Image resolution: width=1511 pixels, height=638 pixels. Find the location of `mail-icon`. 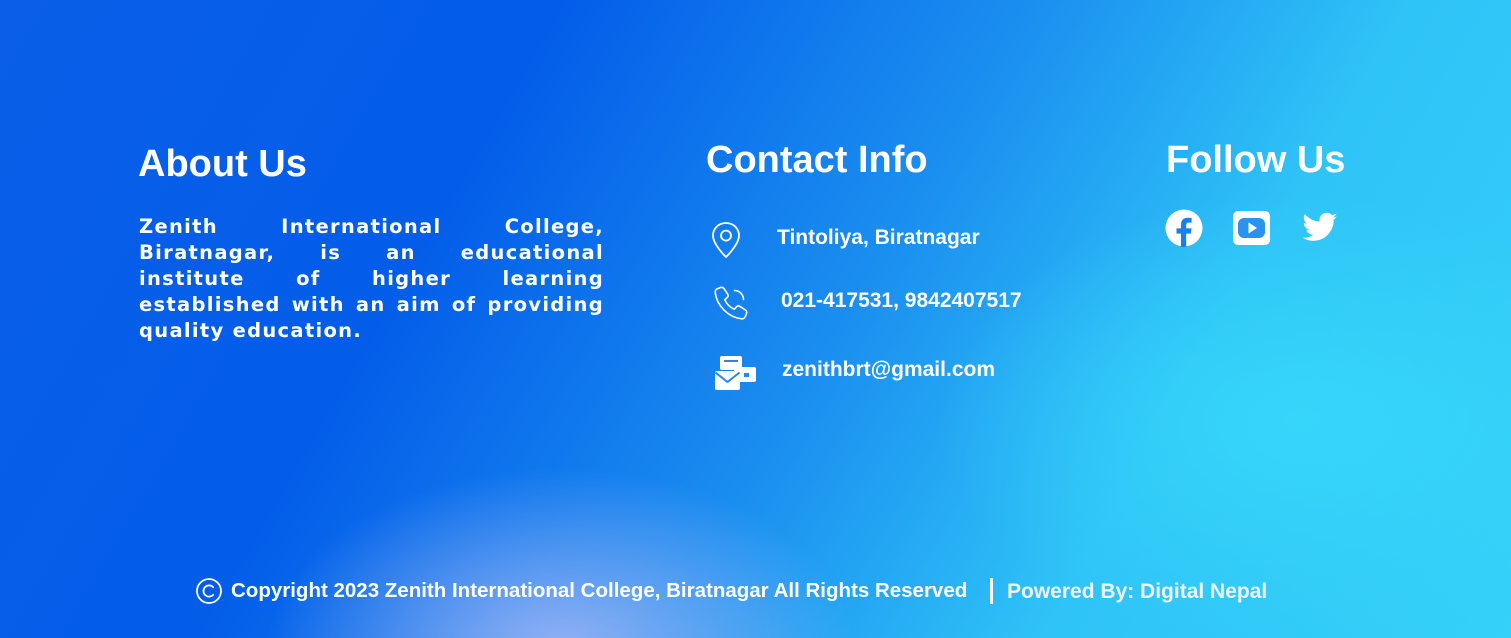

mail-icon is located at coordinates (736, 376).